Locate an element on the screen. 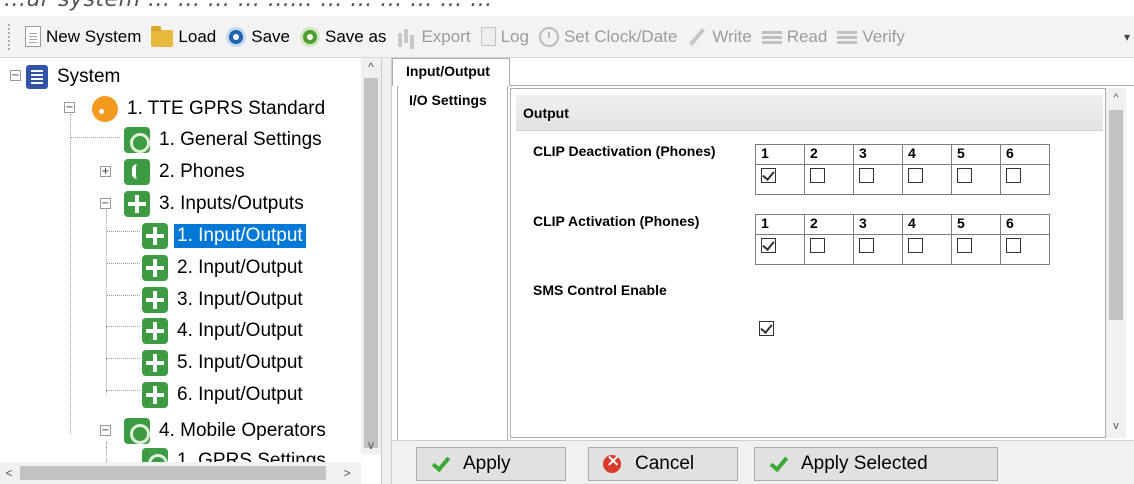 Image resolution: width=1134 pixels, height=484 pixels. tree-item-label: 6. Input/Output is located at coordinates (240, 394).